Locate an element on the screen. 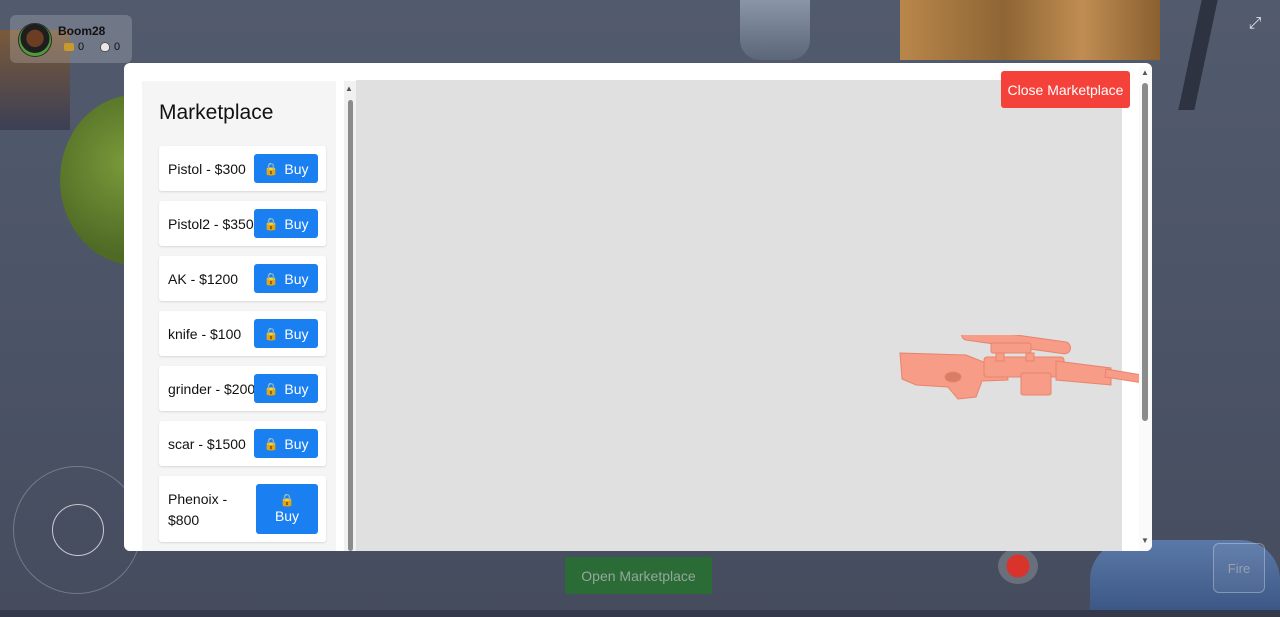 The width and height of the screenshot is (1280, 617). item-label: Pistol - $300 is located at coordinates (207, 169).